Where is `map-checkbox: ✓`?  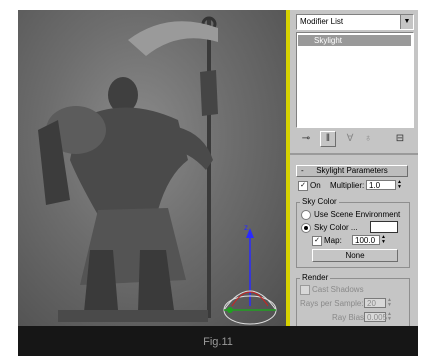
map-checkbox: ✓ is located at coordinates (317, 241).